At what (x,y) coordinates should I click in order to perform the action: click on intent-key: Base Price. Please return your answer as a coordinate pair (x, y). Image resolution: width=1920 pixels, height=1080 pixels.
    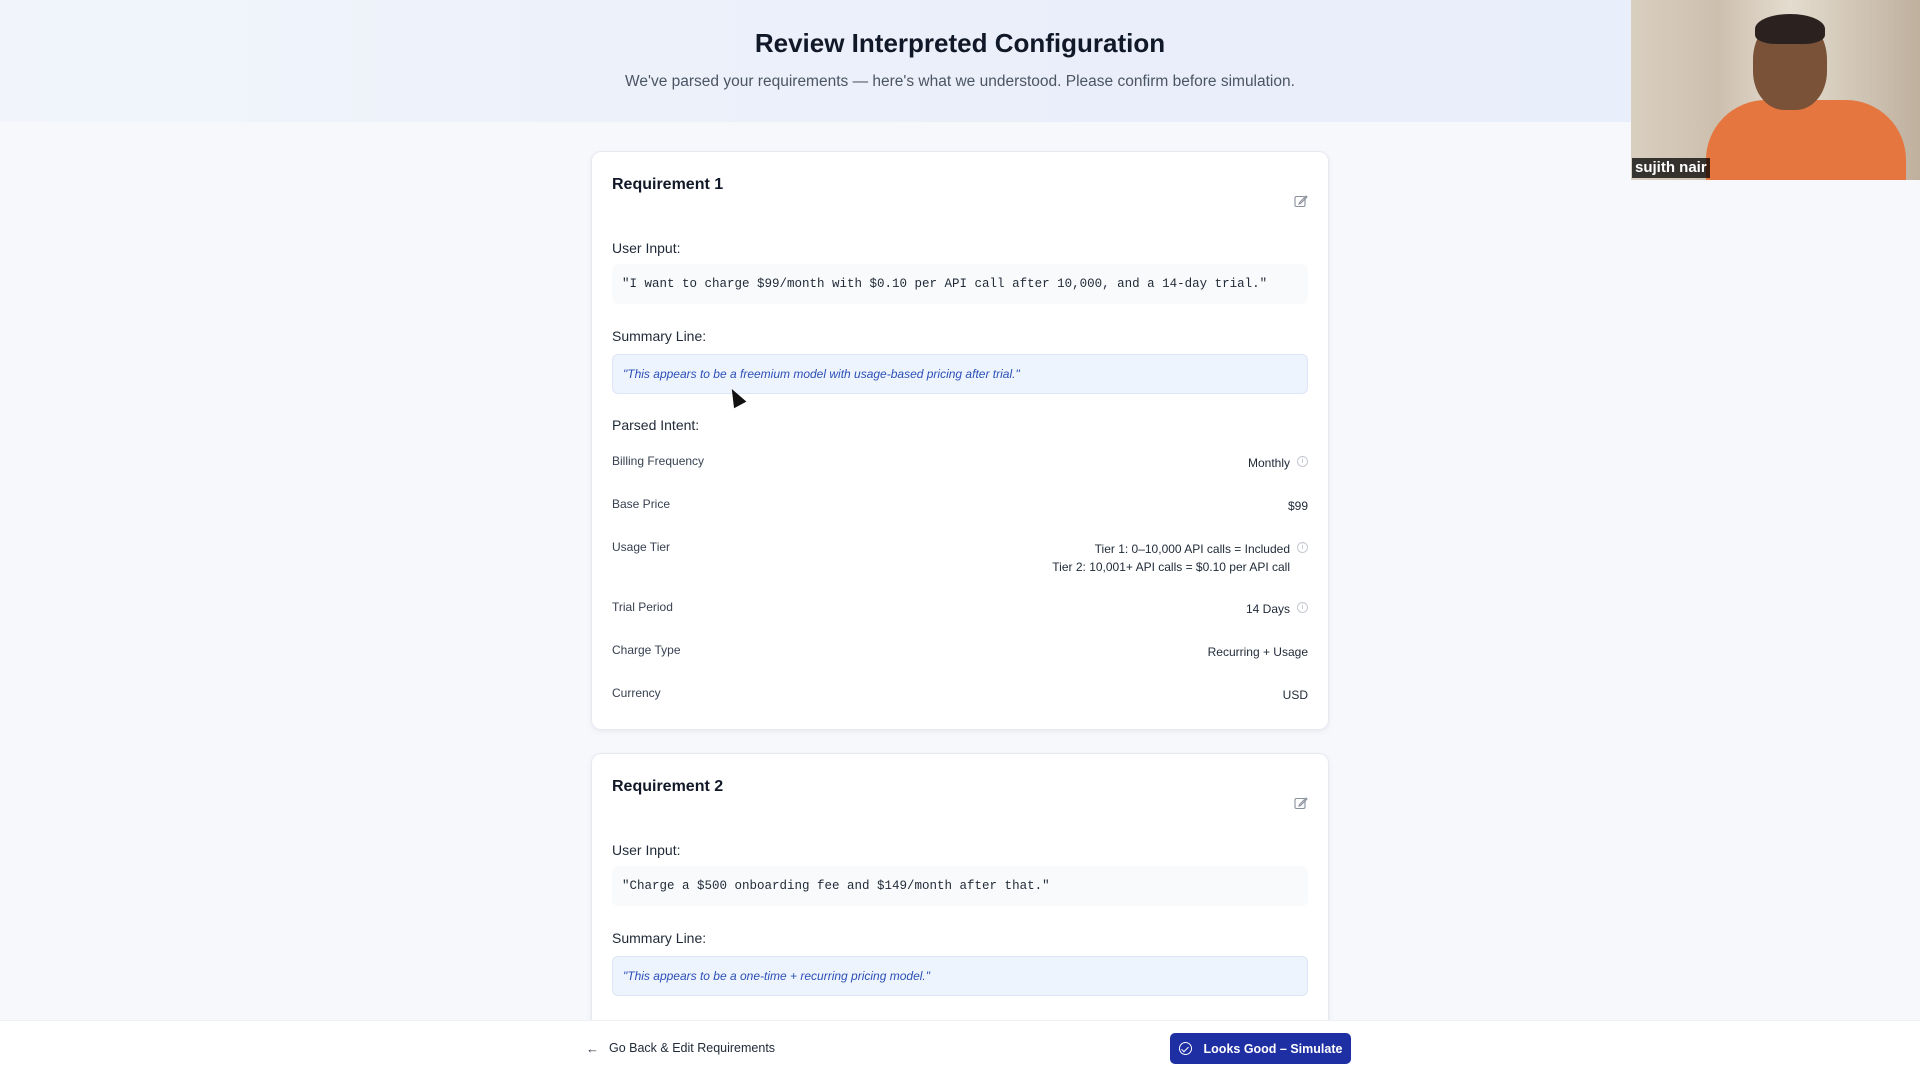
    Looking at the image, I should click on (641, 504).